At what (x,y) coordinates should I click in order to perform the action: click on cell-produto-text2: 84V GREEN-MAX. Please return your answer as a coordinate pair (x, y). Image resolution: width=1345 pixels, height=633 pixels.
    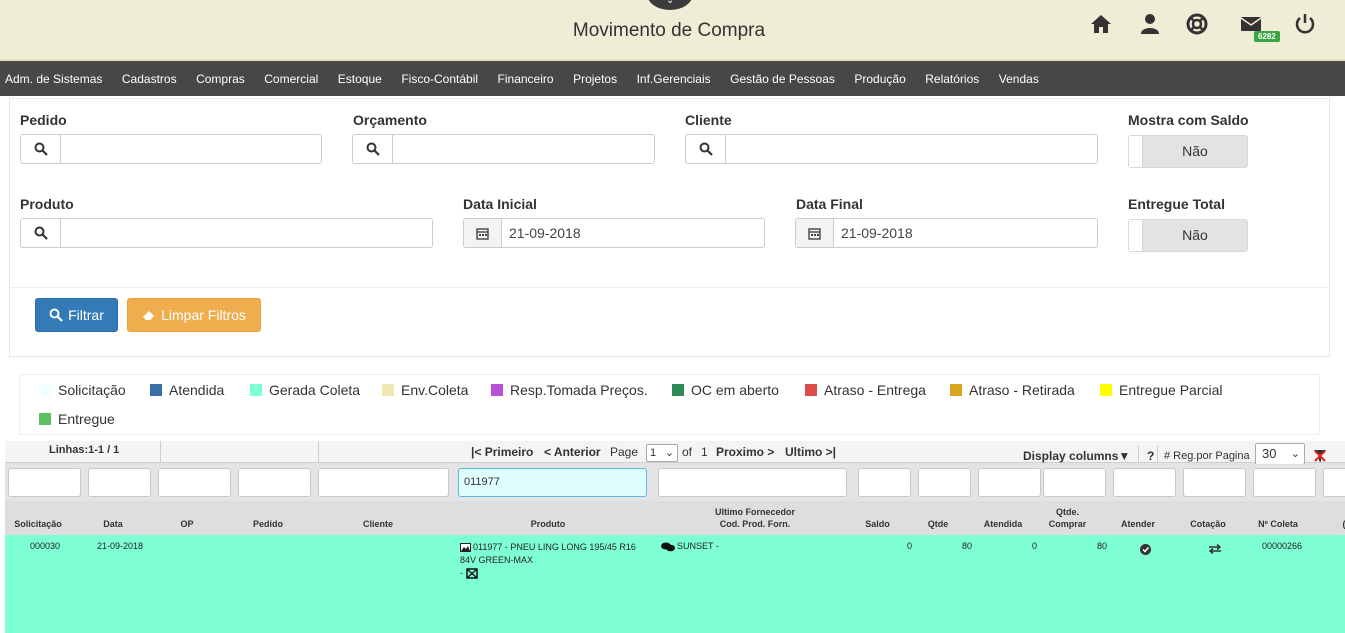
    Looking at the image, I should click on (497, 560).